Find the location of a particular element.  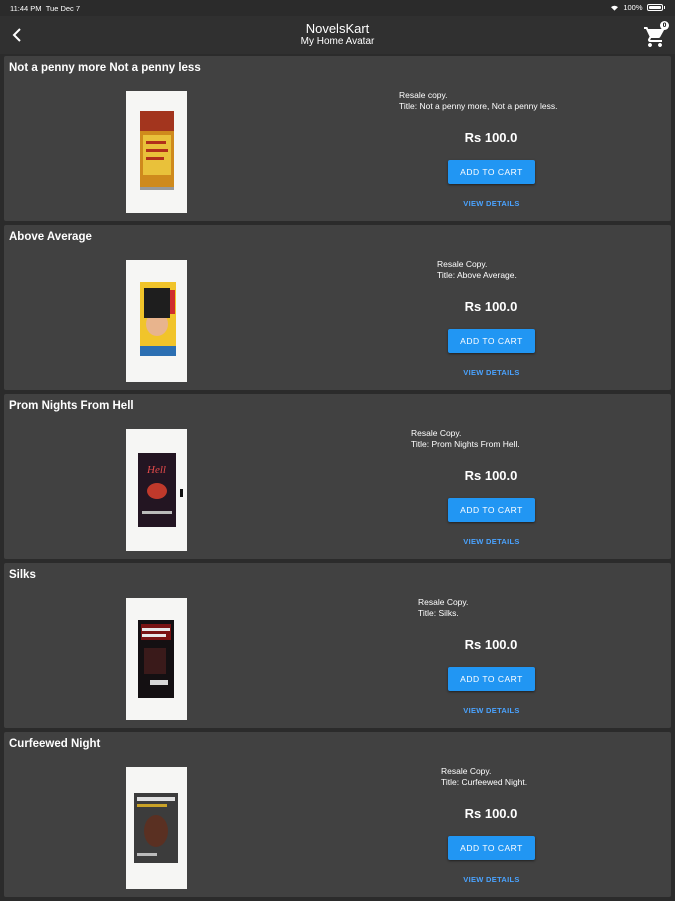

book-description: Resale Copy. Title: Silks. is located at coordinates (546, 608).